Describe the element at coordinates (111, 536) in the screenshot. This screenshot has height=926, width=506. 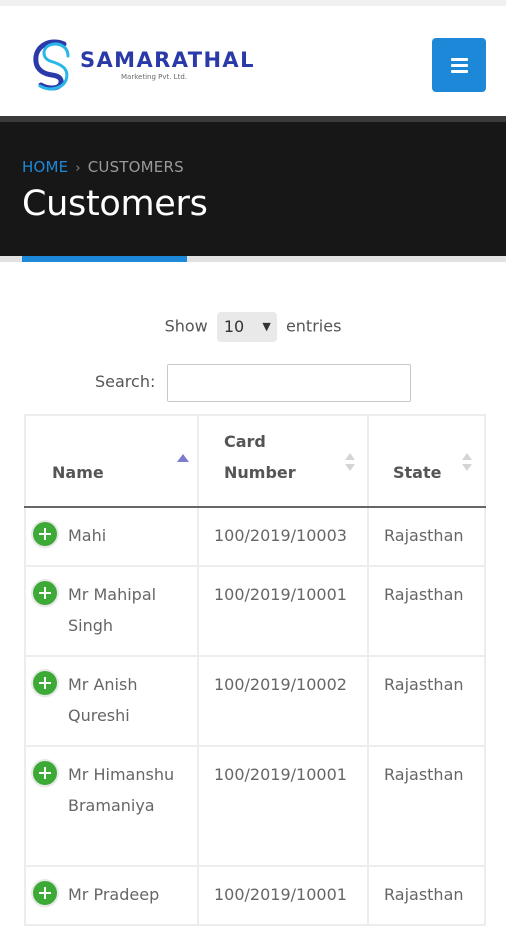
I see `cell-name: Mahi` at that location.